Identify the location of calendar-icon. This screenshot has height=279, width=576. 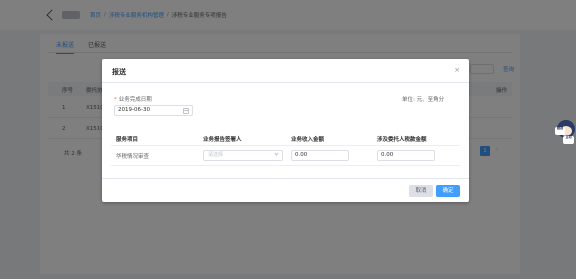
(186, 111).